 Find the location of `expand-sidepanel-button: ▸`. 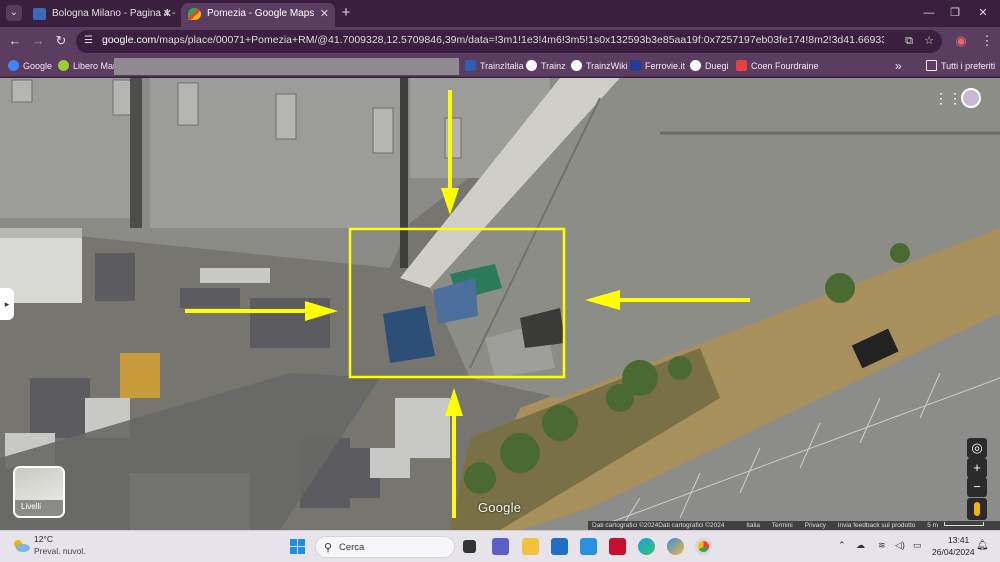

expand-sidepanel-button: ▸ is located at coordinates (7, 304).